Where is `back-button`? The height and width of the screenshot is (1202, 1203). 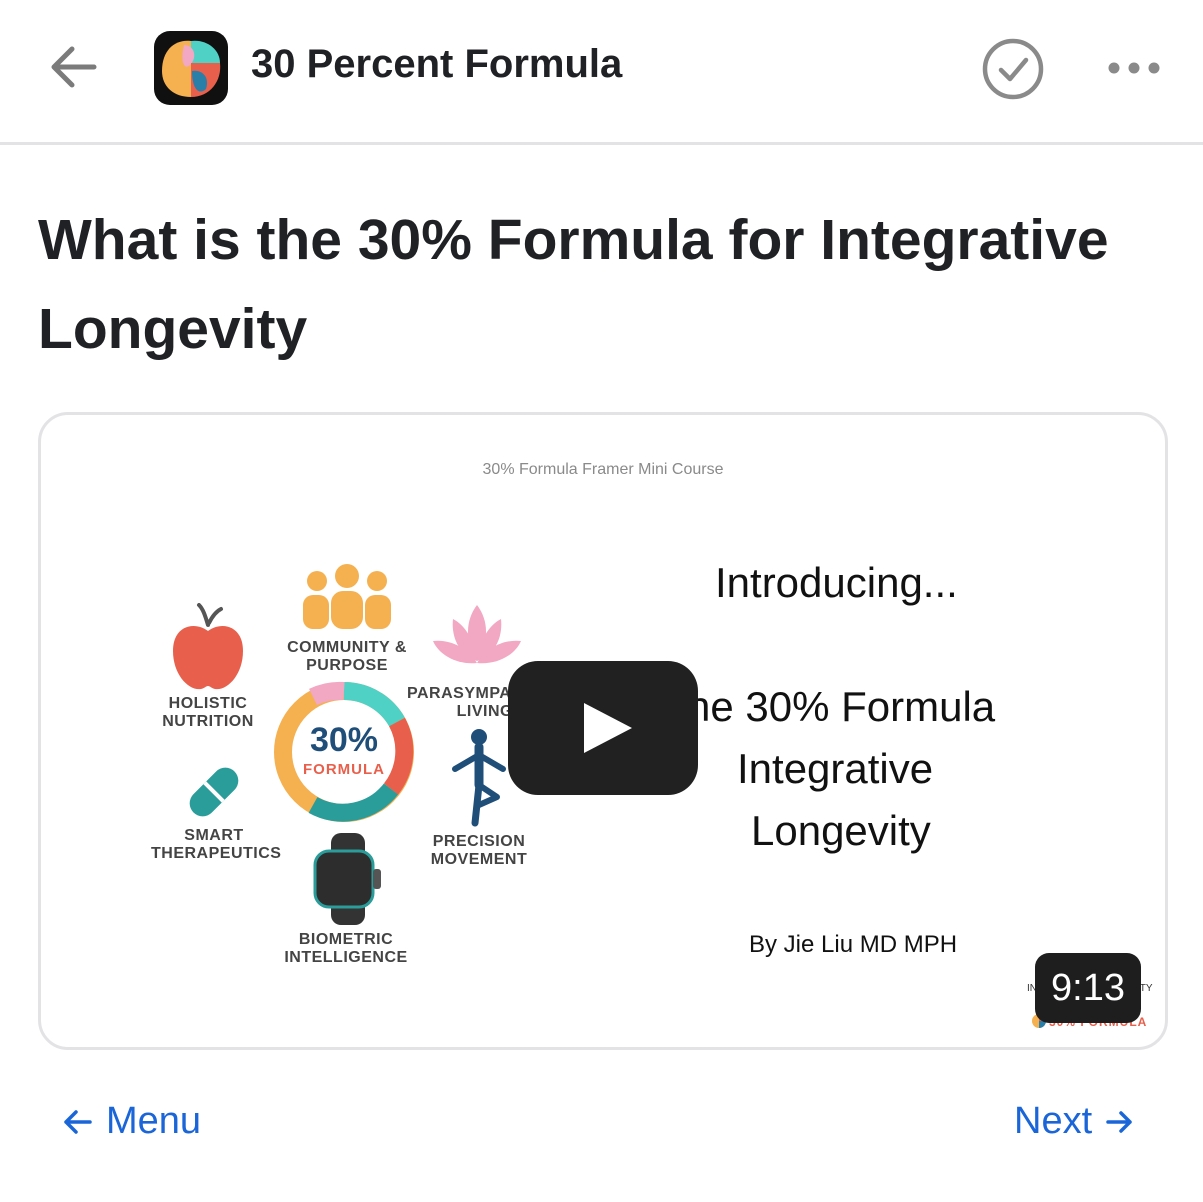 back-button is located at coordinates (73, 67).